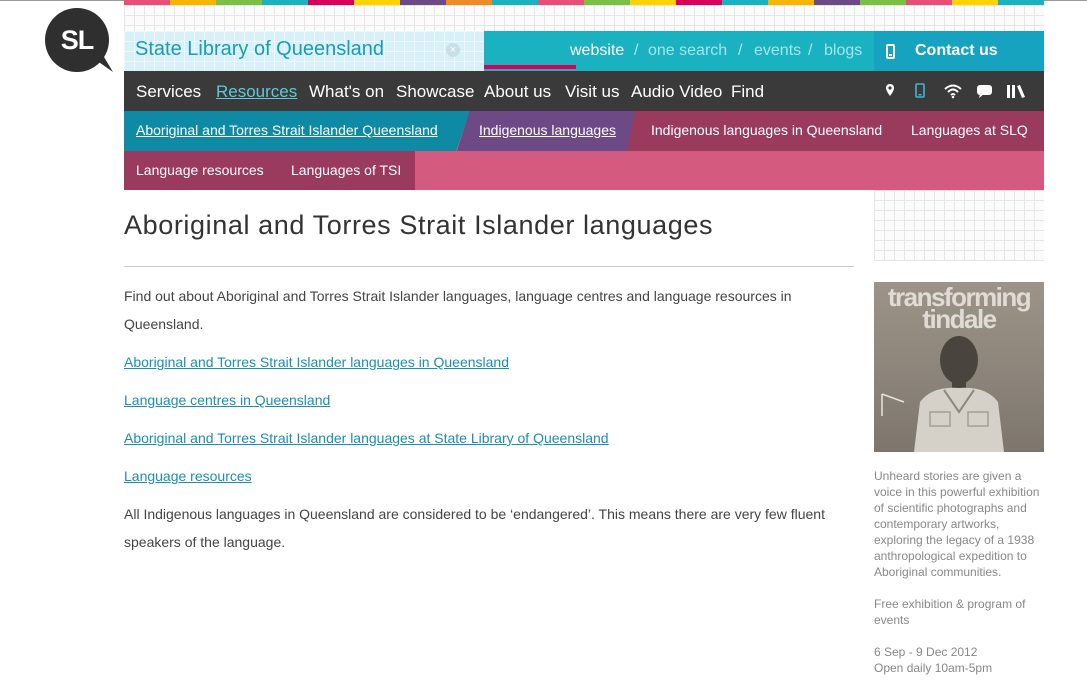  Describe the element at coordinates (933, 668) in the screenshot. I see `promo-hours: Open daily 10am-5pm` at that location.